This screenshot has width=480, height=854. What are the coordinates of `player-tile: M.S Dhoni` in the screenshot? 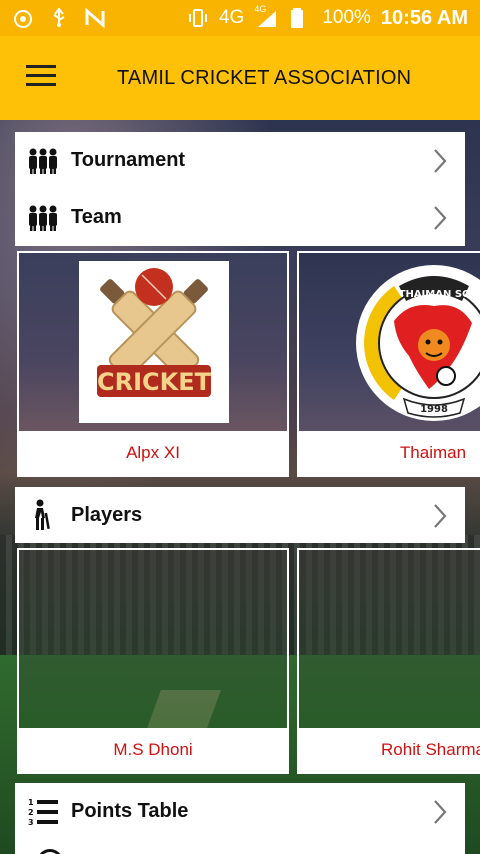 It's located at (153, 661).